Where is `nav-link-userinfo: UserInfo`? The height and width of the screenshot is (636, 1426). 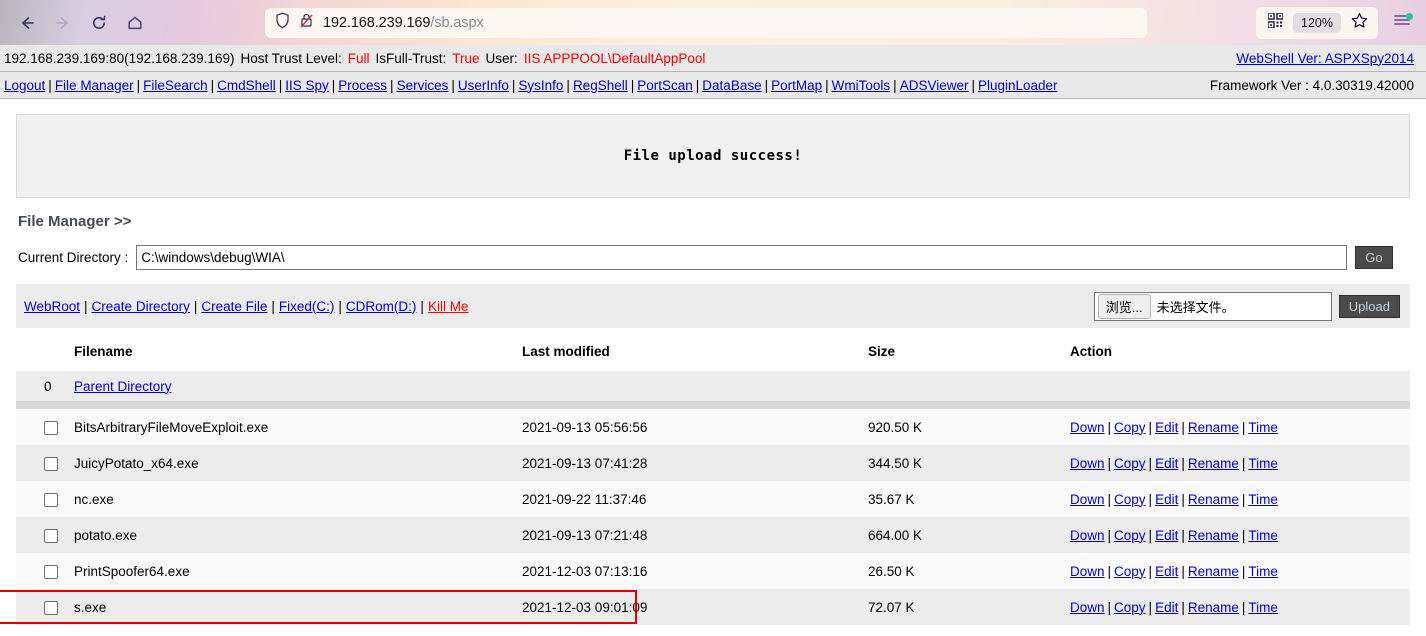 nav-link-userinfo: UserInfo is located at coordinates (483, 85).